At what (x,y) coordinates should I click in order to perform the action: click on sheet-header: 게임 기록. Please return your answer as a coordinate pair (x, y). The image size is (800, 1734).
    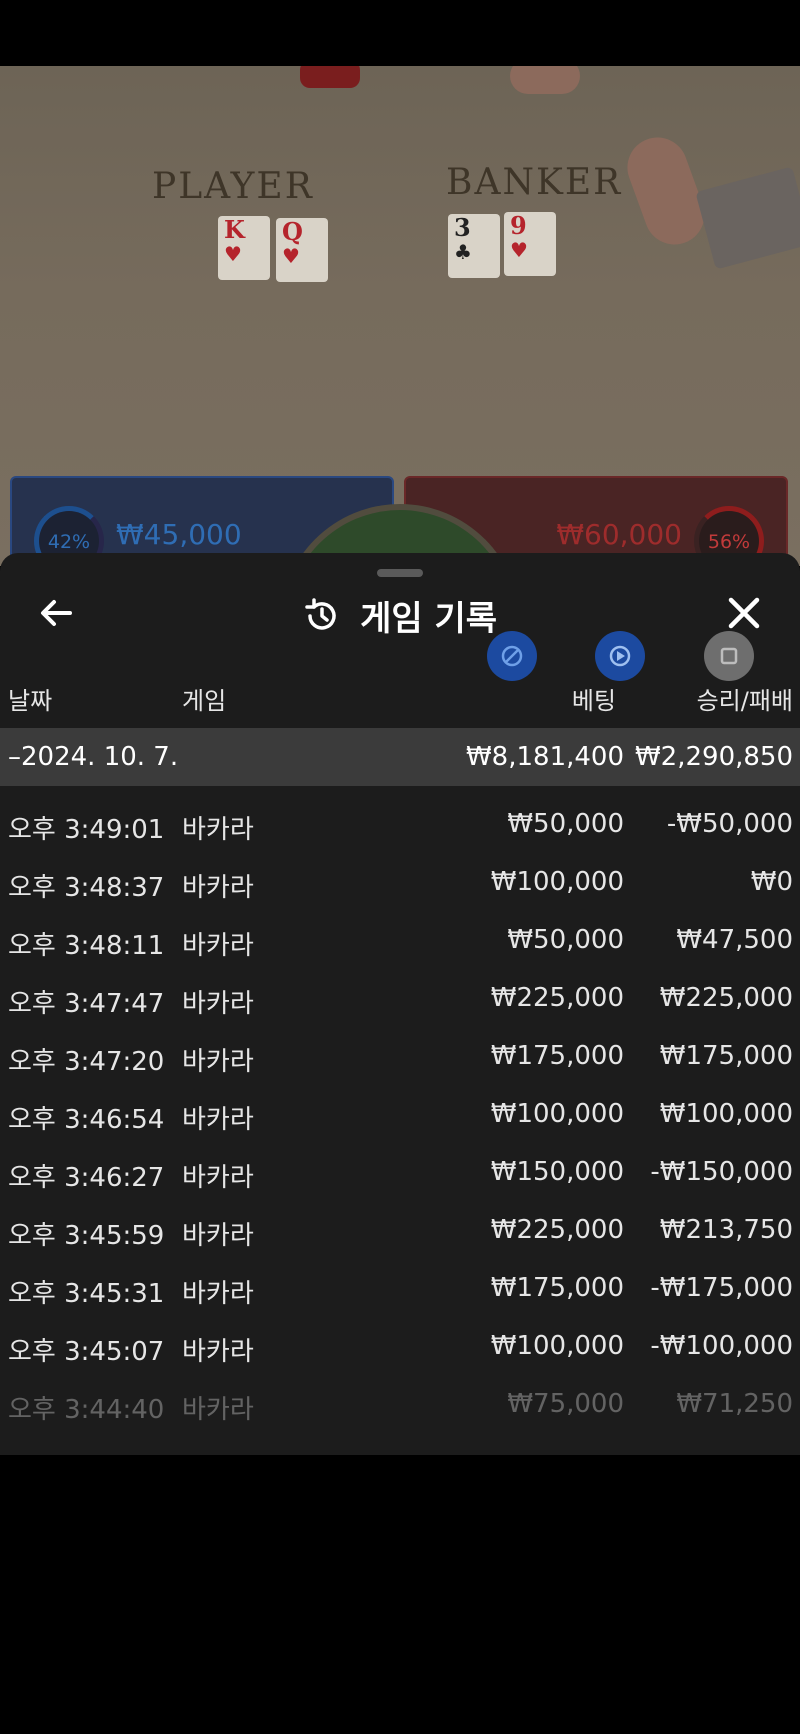
    Looking at the image, I should click on (400, 615).